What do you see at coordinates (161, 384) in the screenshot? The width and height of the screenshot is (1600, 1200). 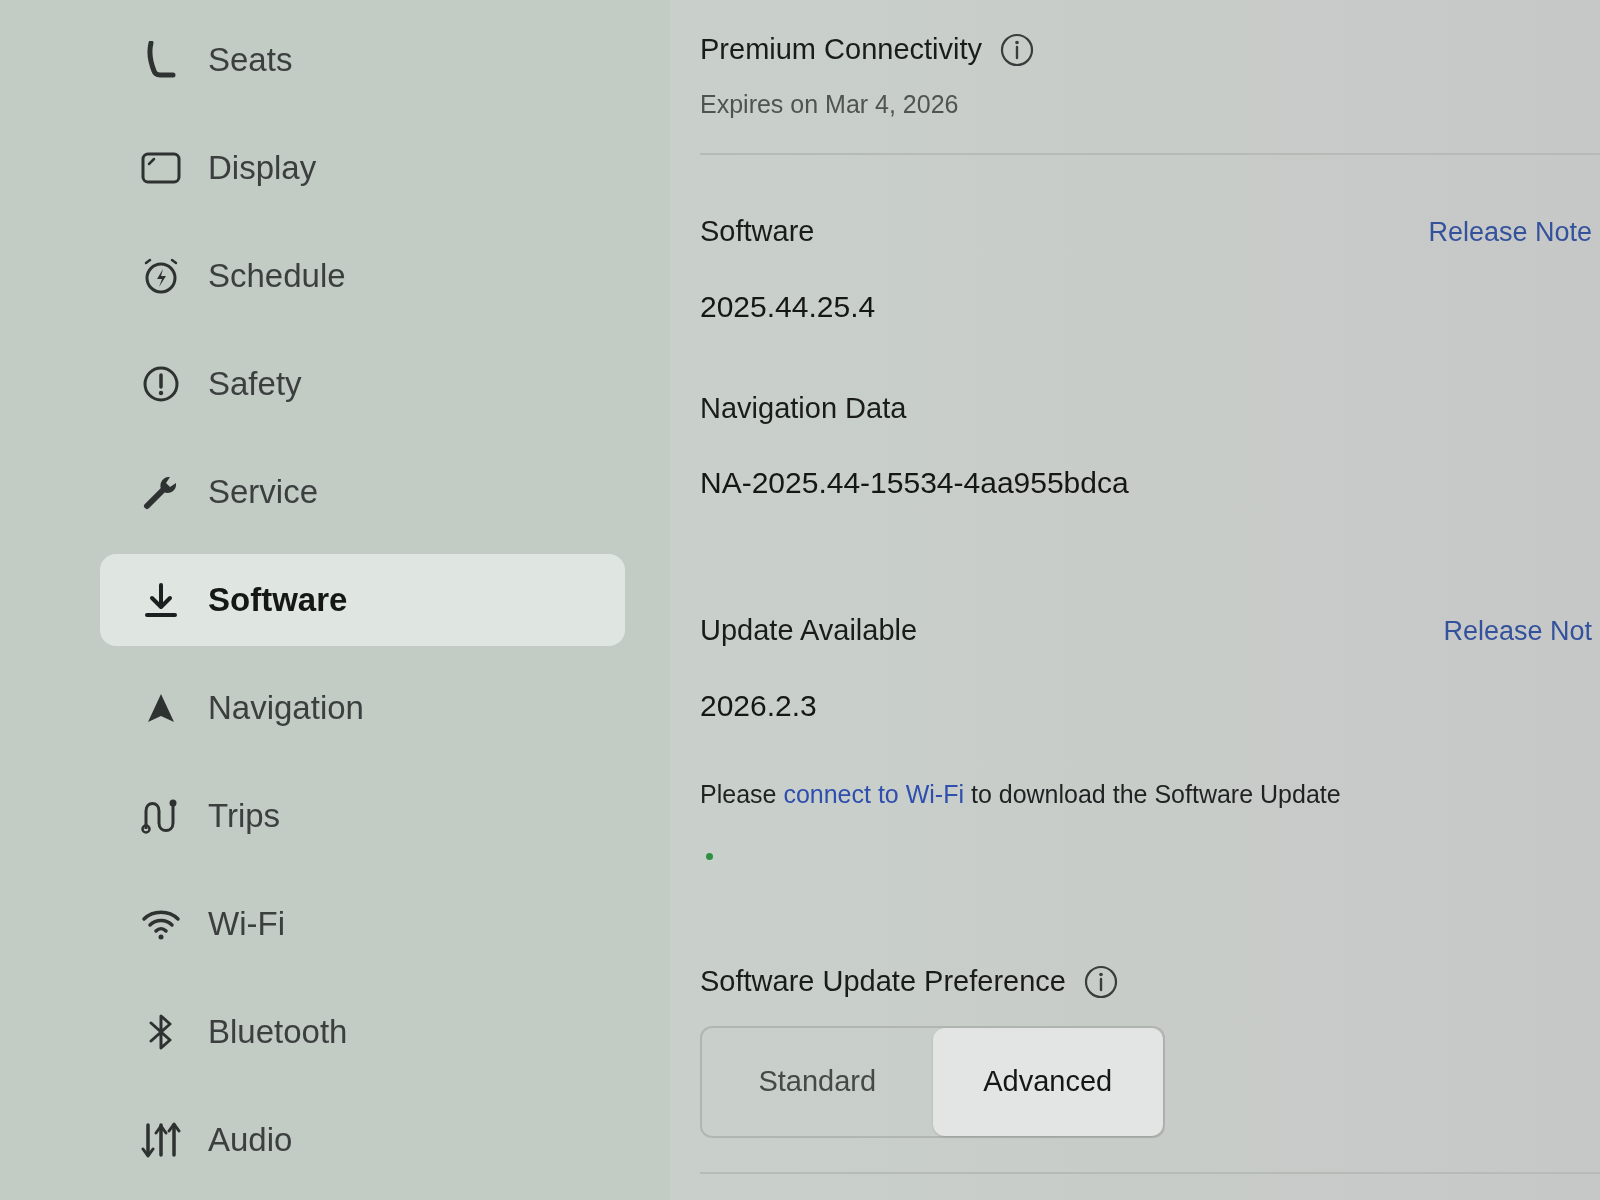 I see `alert-circle-icon` at bounding box center [161, 384].